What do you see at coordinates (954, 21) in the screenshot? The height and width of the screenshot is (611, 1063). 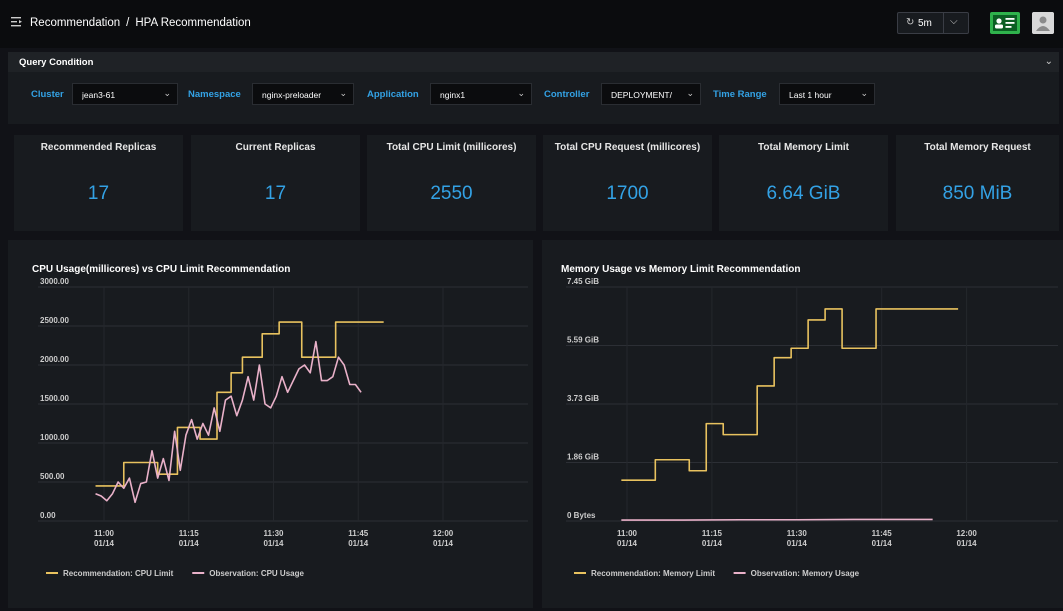 I see `chevron-down-icon: ⌵` at bounding box center [954, 21].